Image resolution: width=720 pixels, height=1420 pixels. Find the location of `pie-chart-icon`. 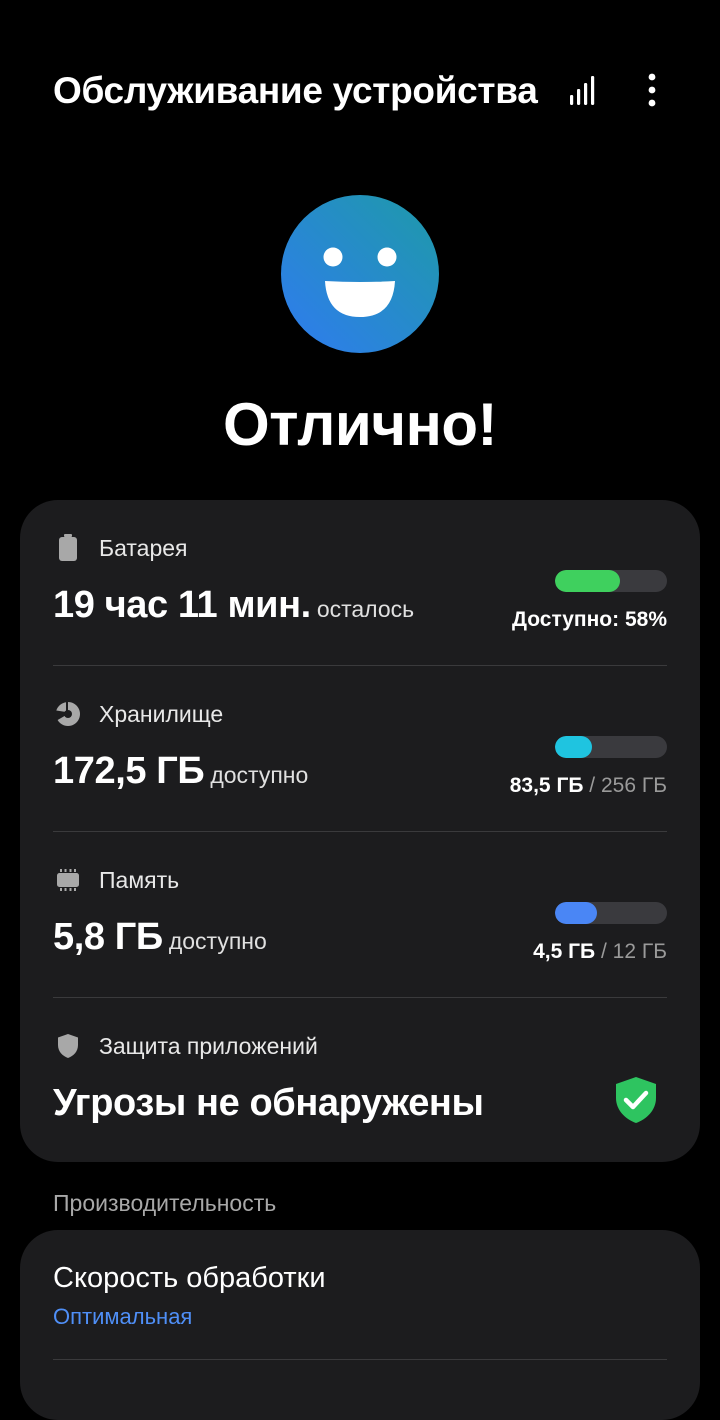

pie-chart-icon is located at coordinates (68, 714).